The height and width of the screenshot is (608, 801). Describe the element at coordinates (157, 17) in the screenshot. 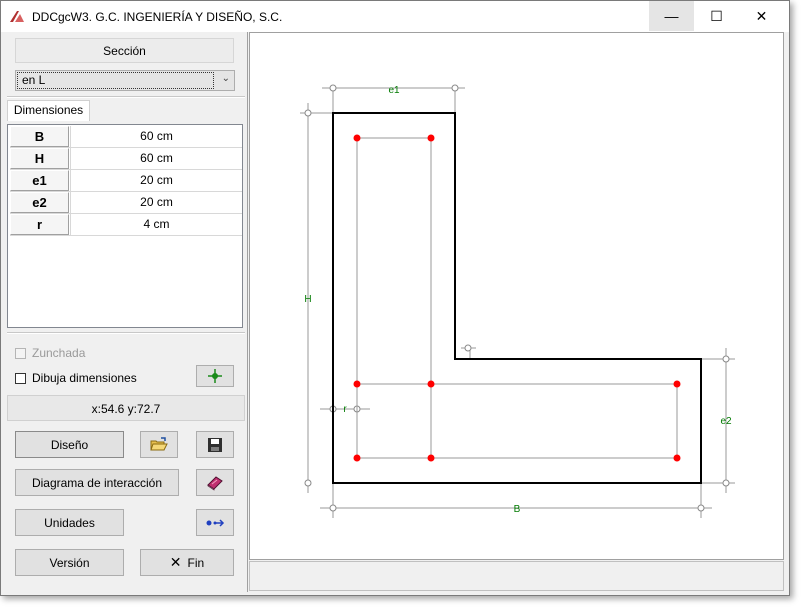

I see `window-title: DDCgcW3. G.C. INGENIERÍA Y DISEÑO, S.C.` at that location.